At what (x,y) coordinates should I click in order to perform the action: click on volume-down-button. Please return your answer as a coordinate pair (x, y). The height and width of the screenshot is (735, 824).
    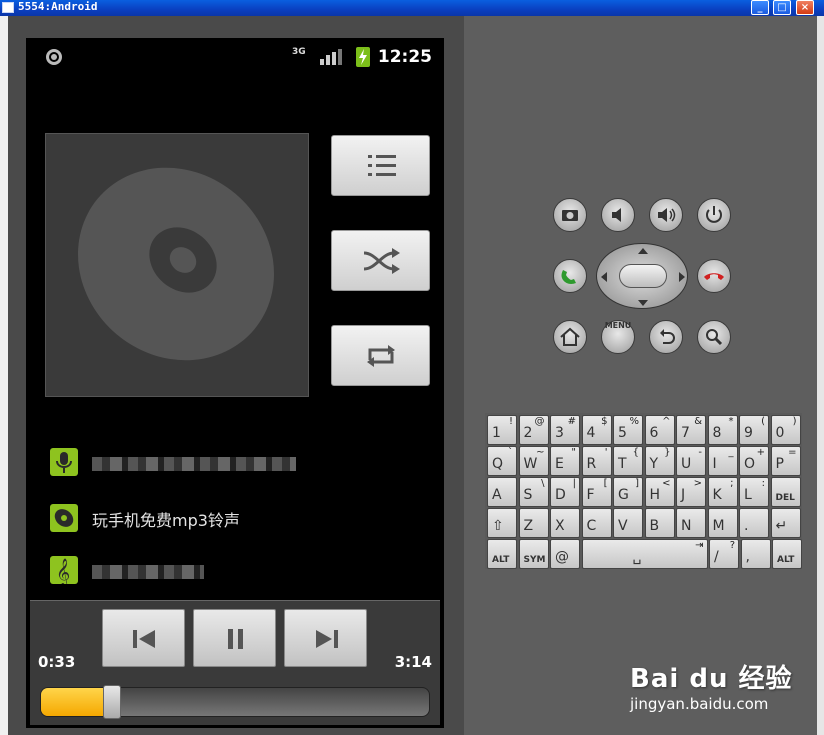
    Looking at the image, I should click on (618, 215).